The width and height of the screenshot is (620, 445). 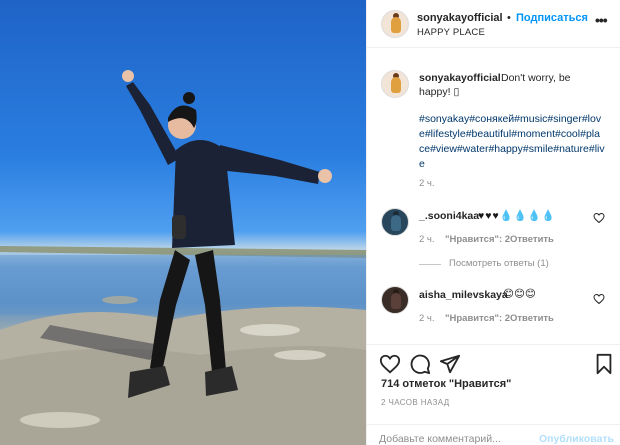 What do you see at coordinates (460, 18) in the screenshot?
I see `author-username: sonyakayofficial` at bounding box center [460, 18].